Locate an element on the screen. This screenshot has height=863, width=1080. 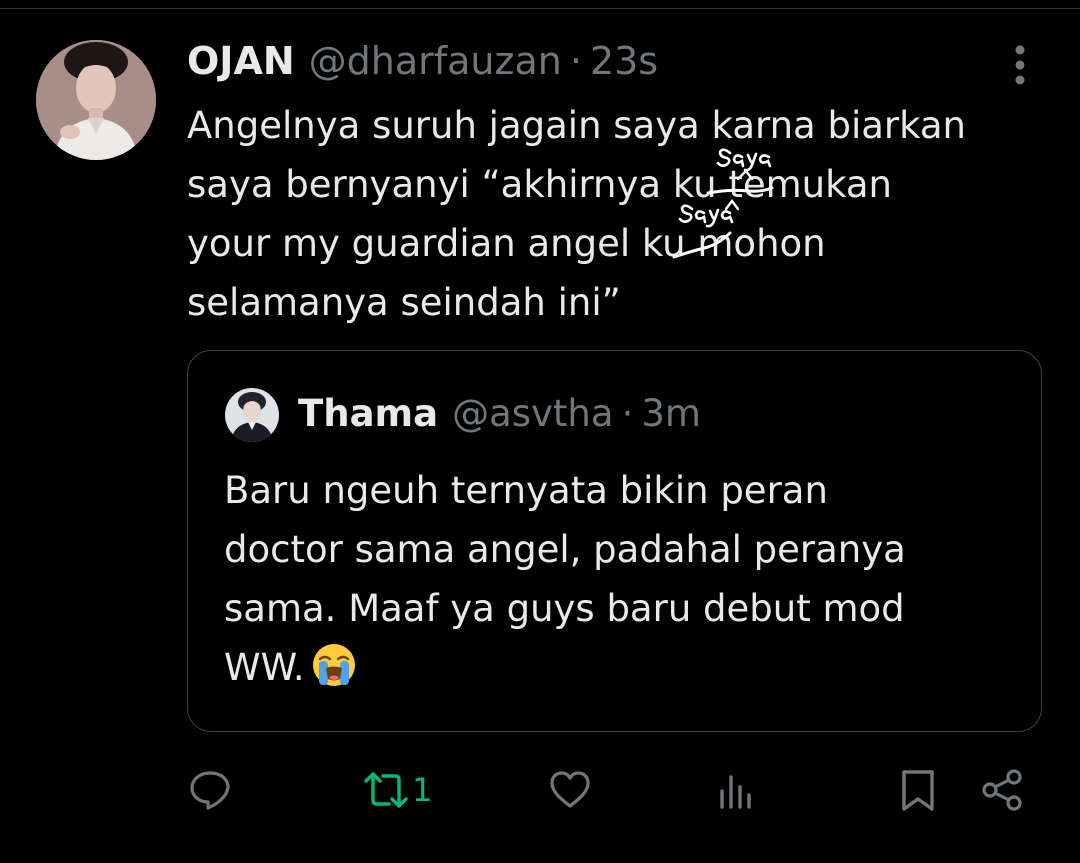
quoted-author-handle: @asvtha is located at coordinates (532, 414).